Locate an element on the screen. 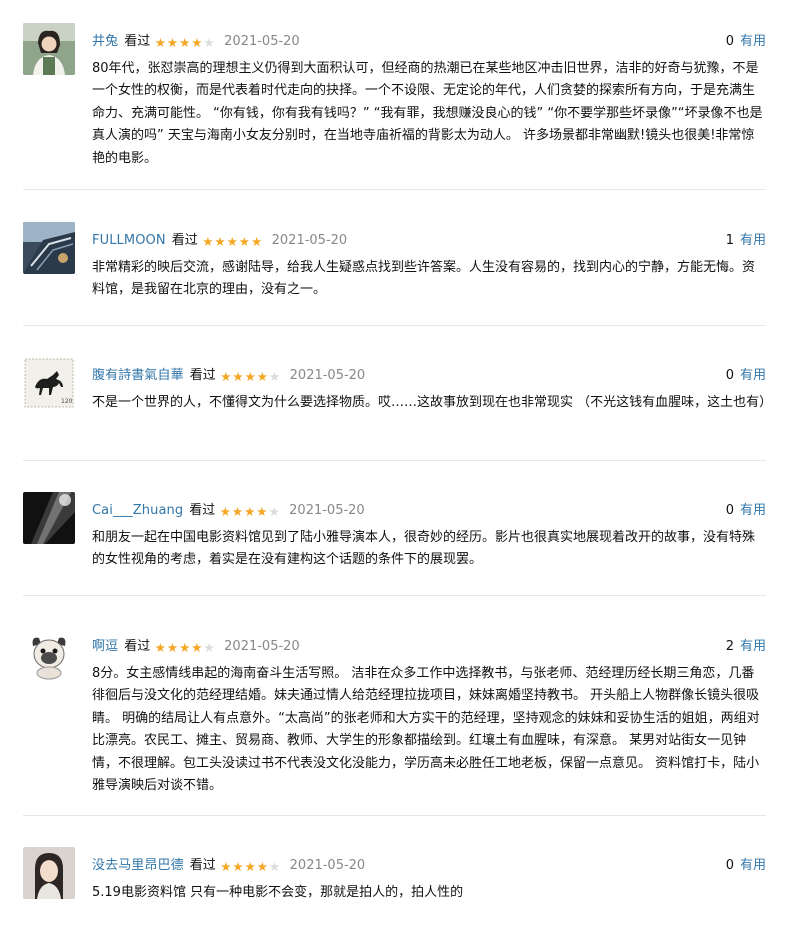 This screenshot has height=926, width=809. comment-meta: Cai___Zhuang 看过 ★ ★ ★ ★ ★ 2021-05-20 is located at coordinates (228, 511).